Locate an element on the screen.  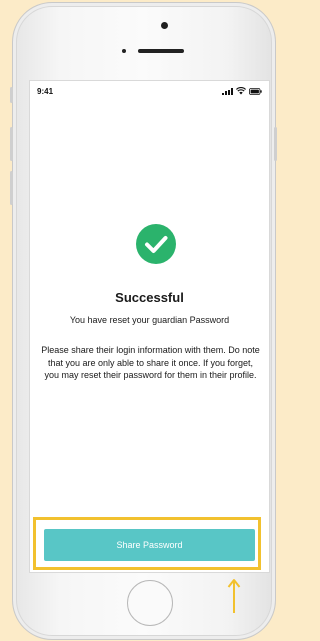
status-bar: 9:41 is located at coordinates (149, 91).